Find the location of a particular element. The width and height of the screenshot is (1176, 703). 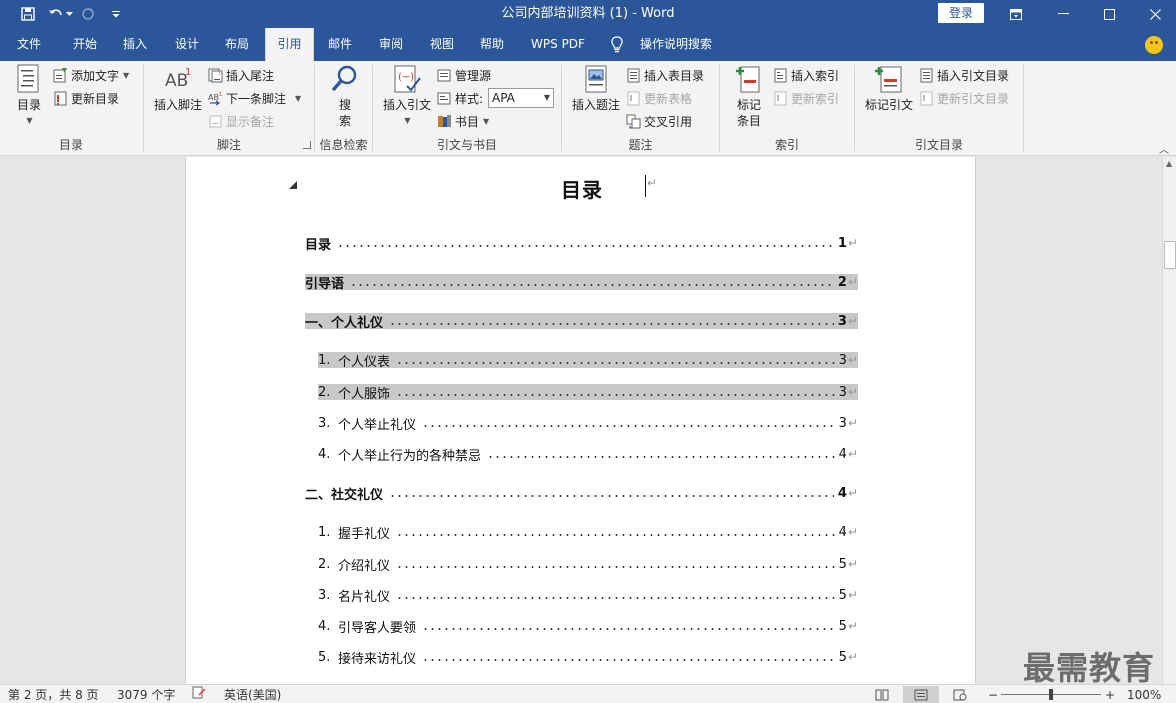

tab-wps-pdf: WPS PDF is located at coordinates (558, 44).